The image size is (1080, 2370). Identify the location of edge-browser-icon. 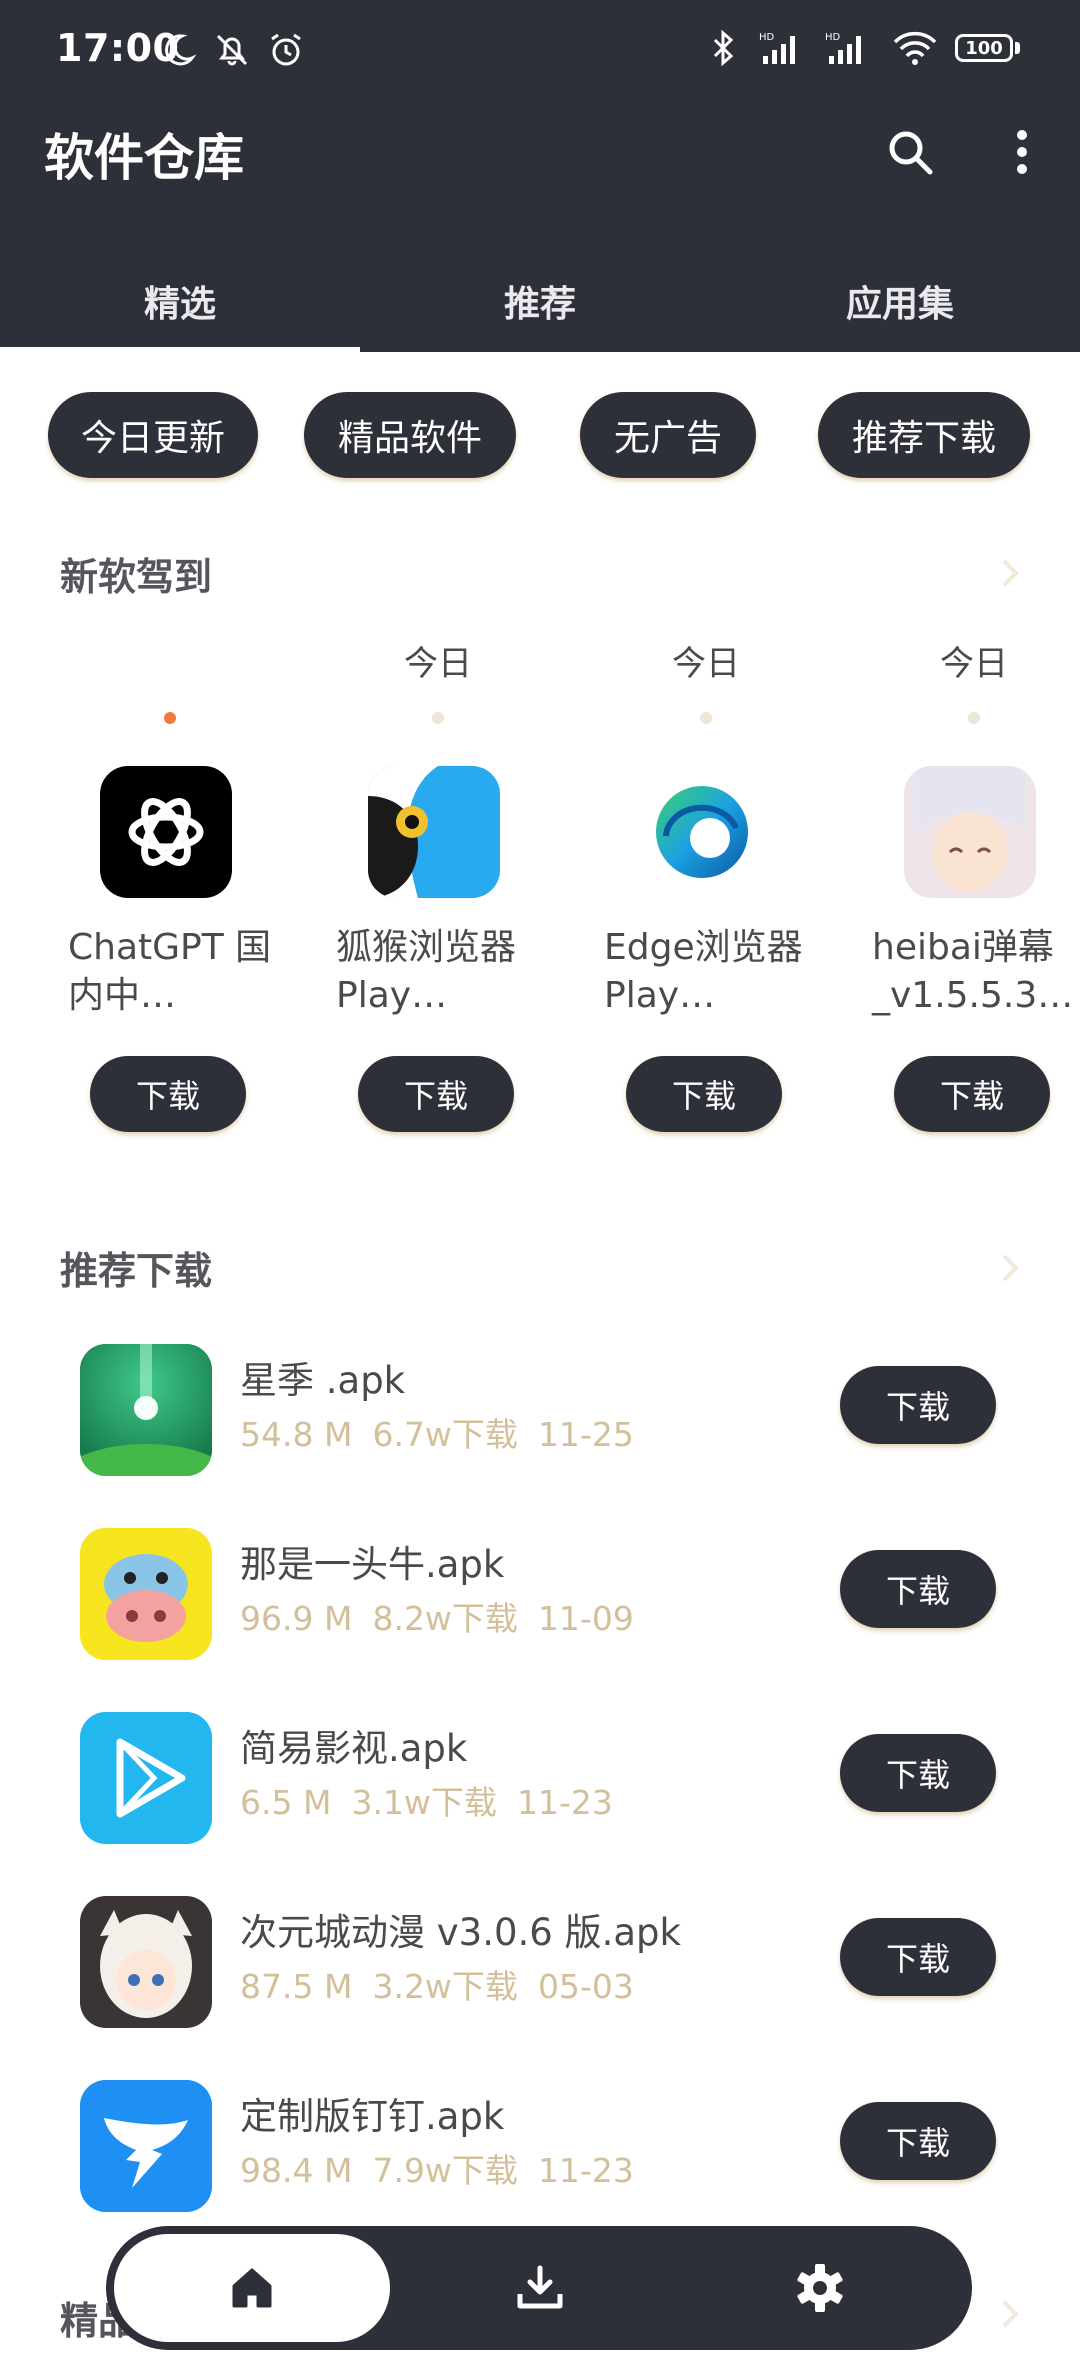
(702, 832).